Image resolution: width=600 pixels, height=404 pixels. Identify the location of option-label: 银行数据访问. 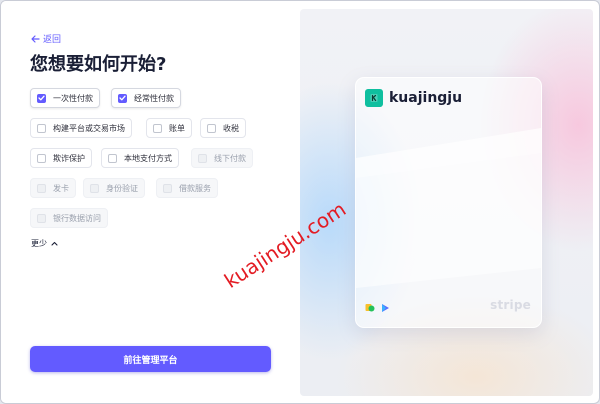
(77, 218).